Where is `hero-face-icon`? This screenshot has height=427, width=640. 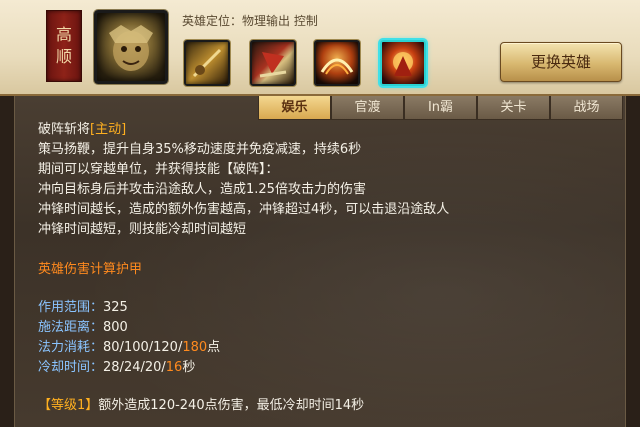
hero-face-icon is located at coordinates (131, 48).